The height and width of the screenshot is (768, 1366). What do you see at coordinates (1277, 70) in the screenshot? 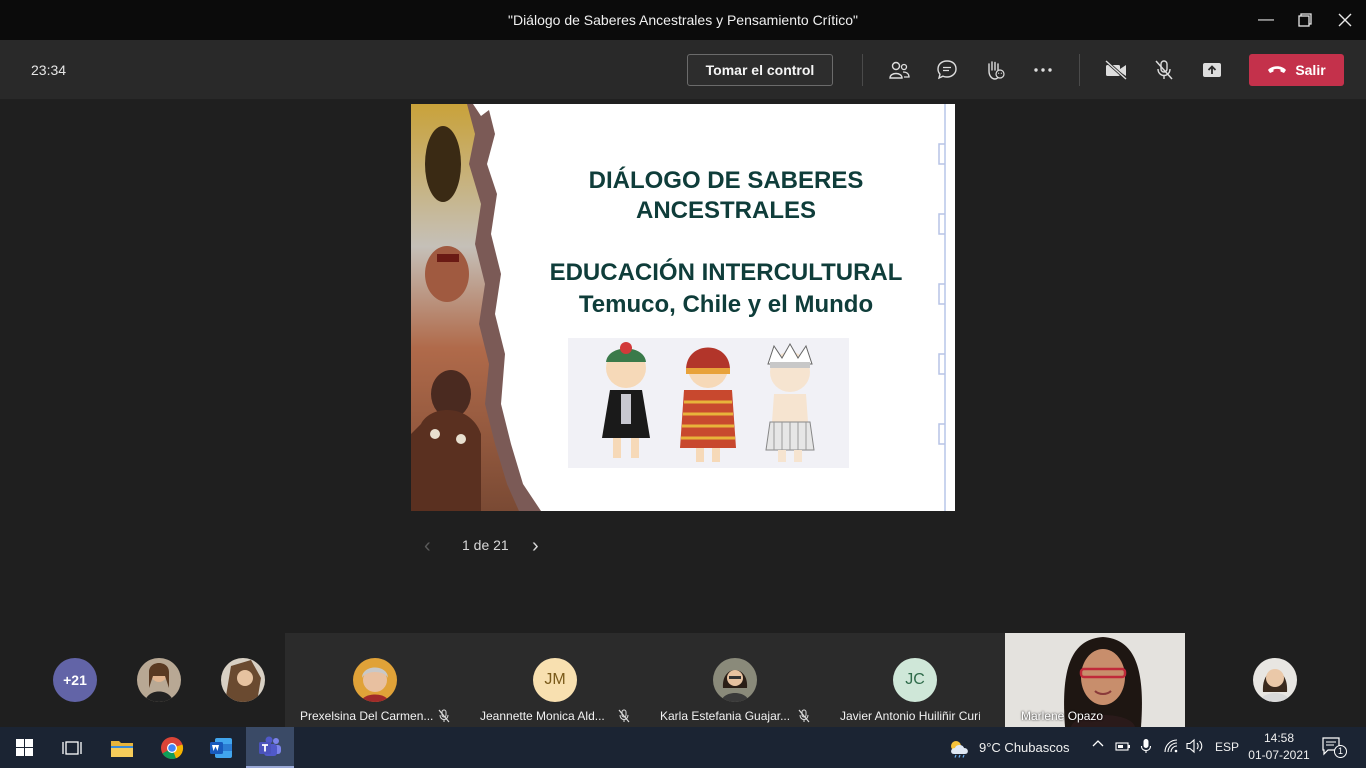
I see `hang-up-icon` at bounding box center [1277, 70].